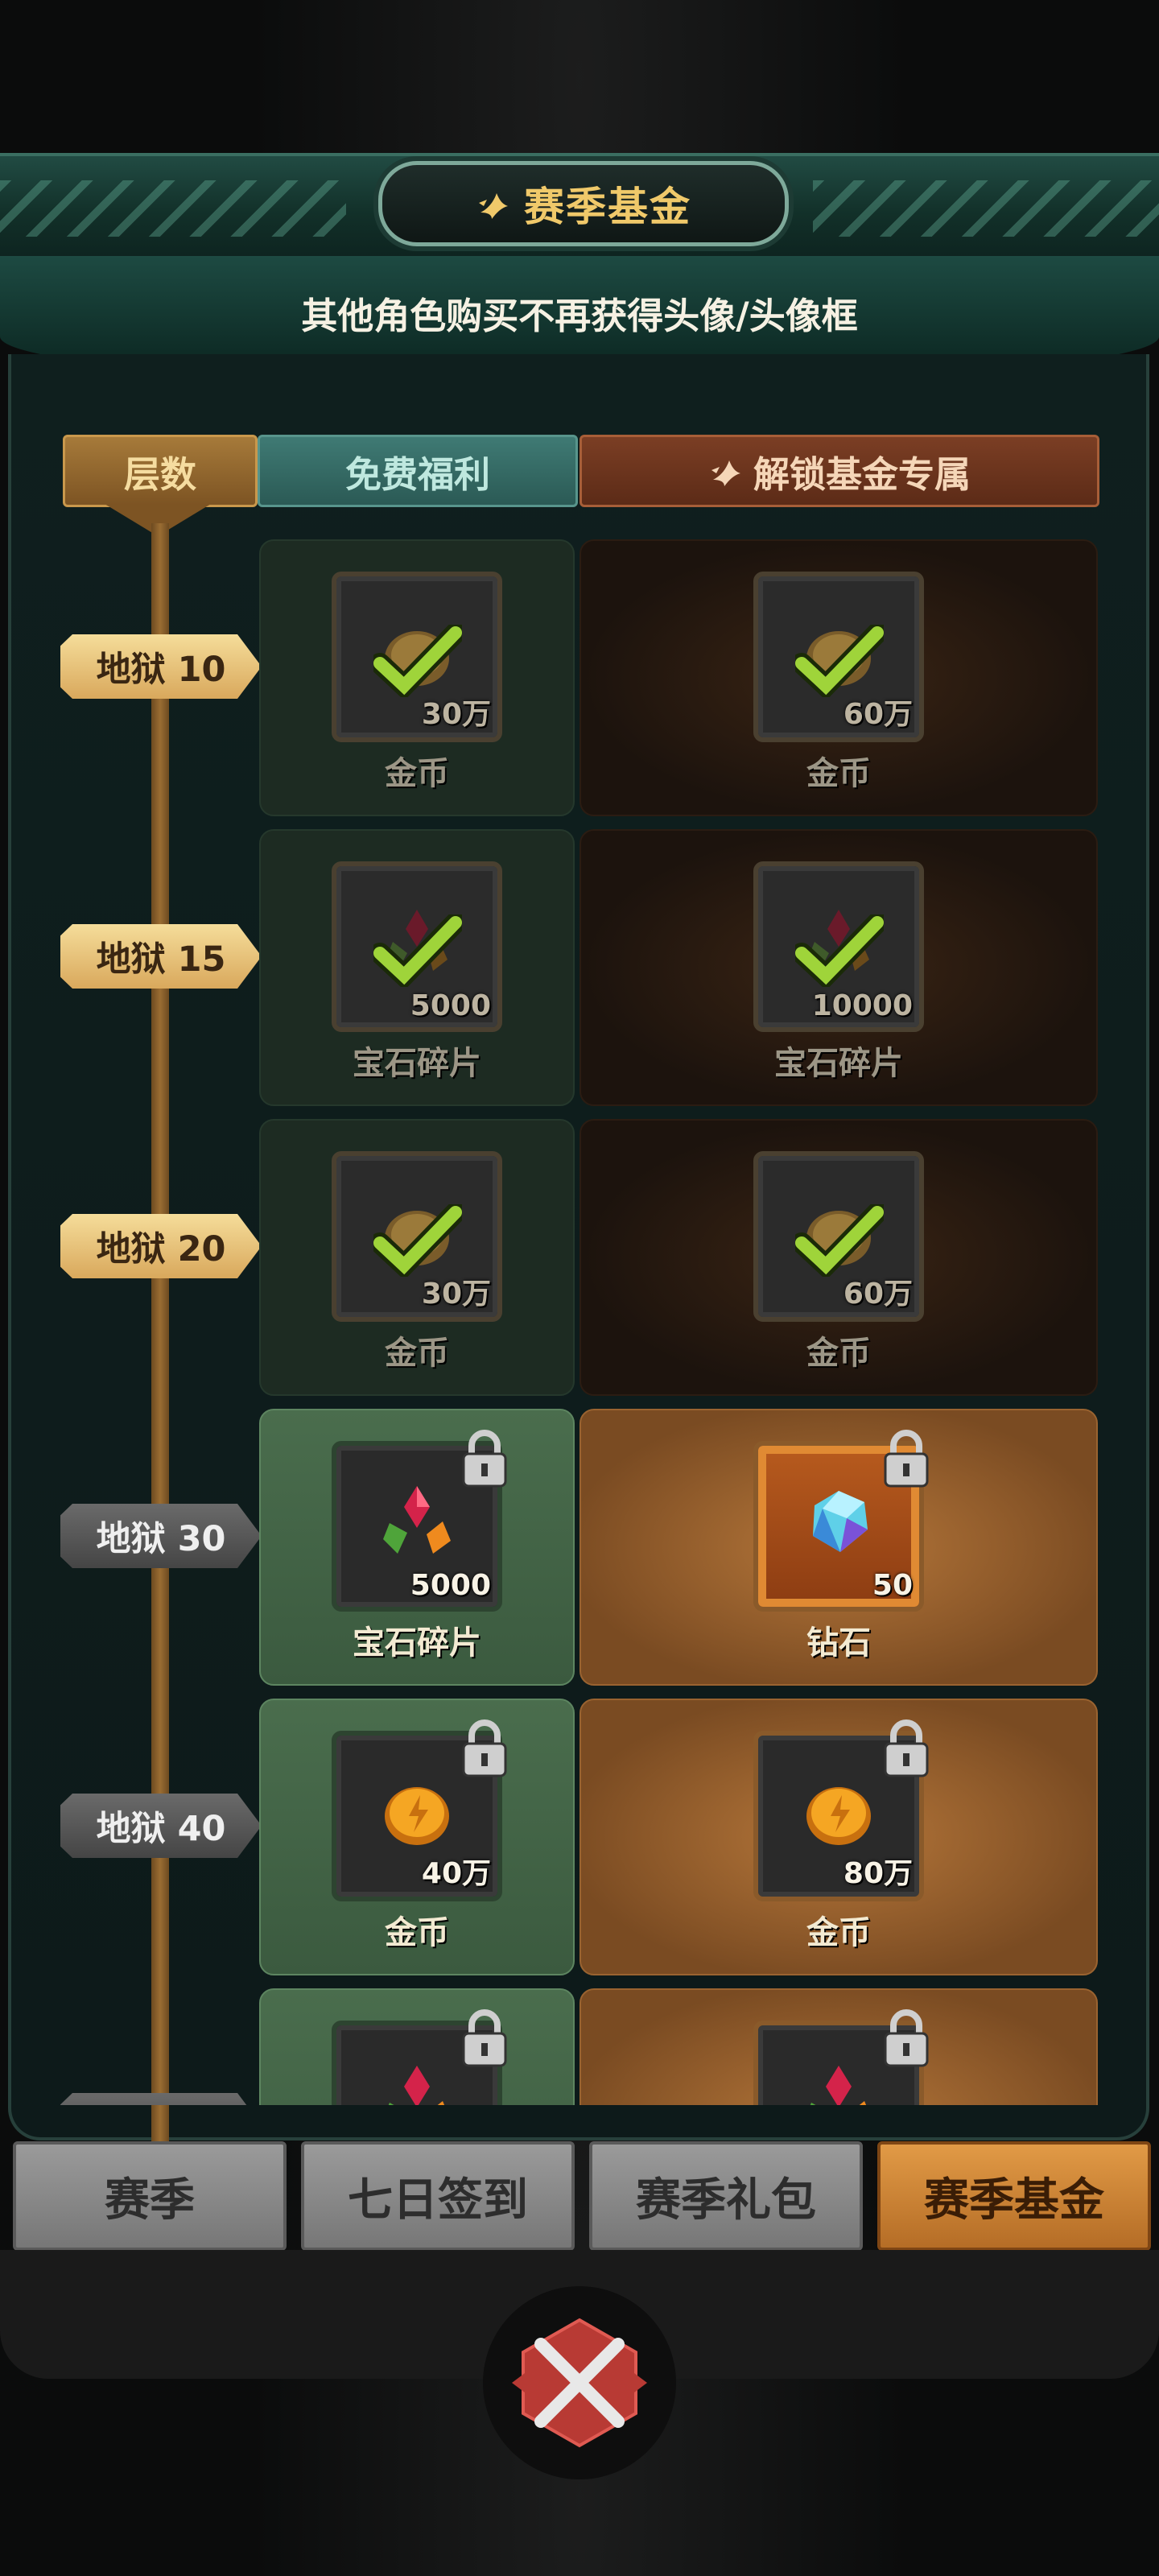 Image resolution: width=1159 pixels, height=2576 pixels. Describe the element at coordinates (579, 315) in the screenshot. I see `subtitle-notice: 其他角色购买不再获得头像/头像框` at that location.